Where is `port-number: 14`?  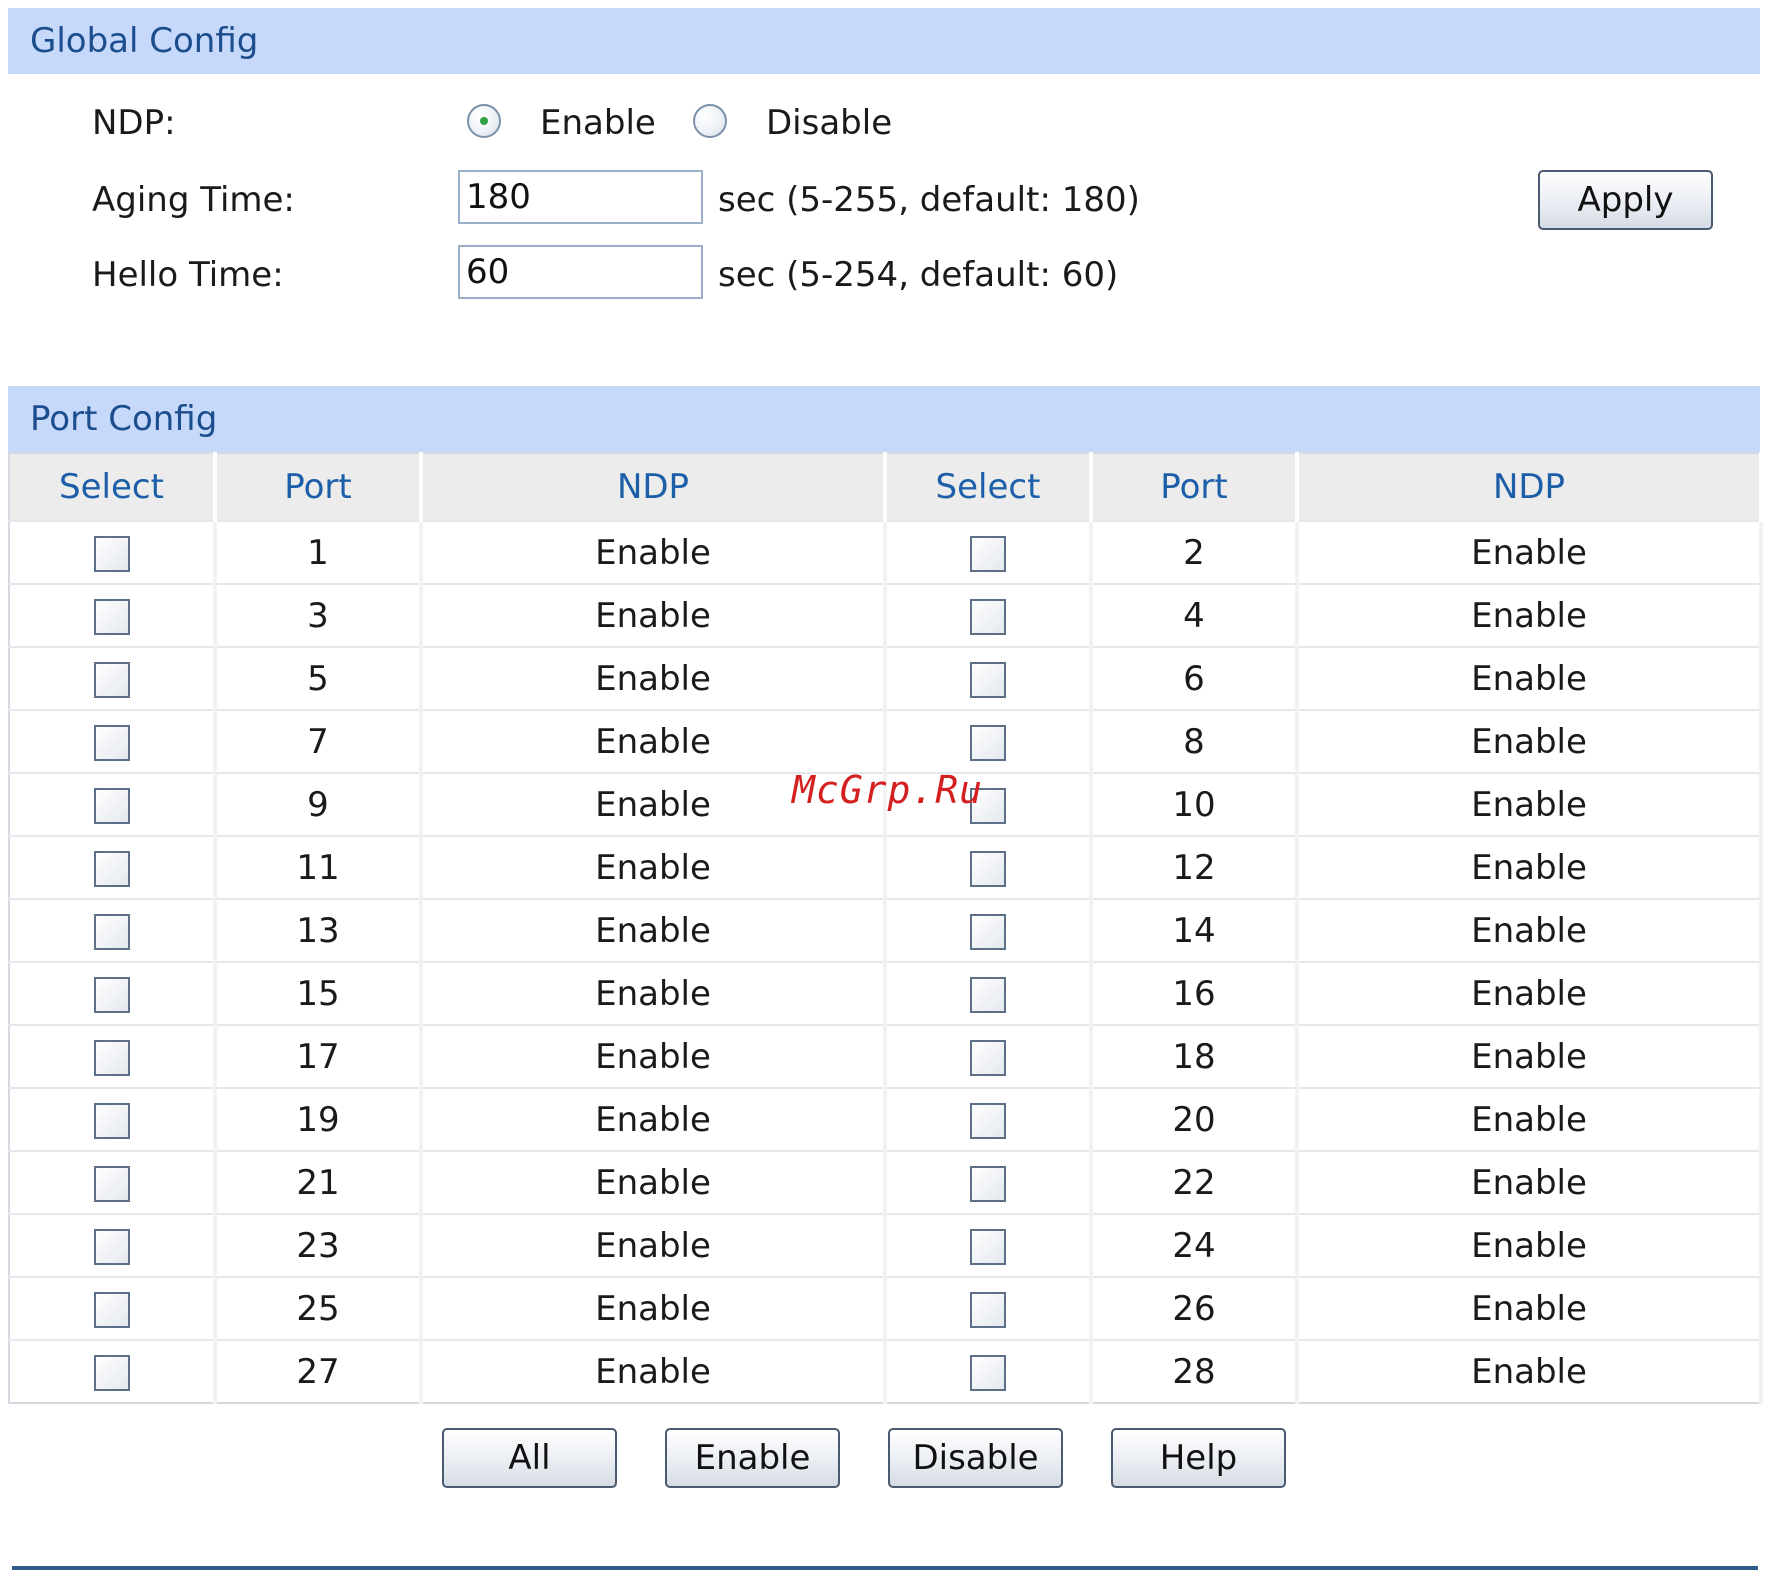
port-number: 14 is located at coordinates (1195, 930).